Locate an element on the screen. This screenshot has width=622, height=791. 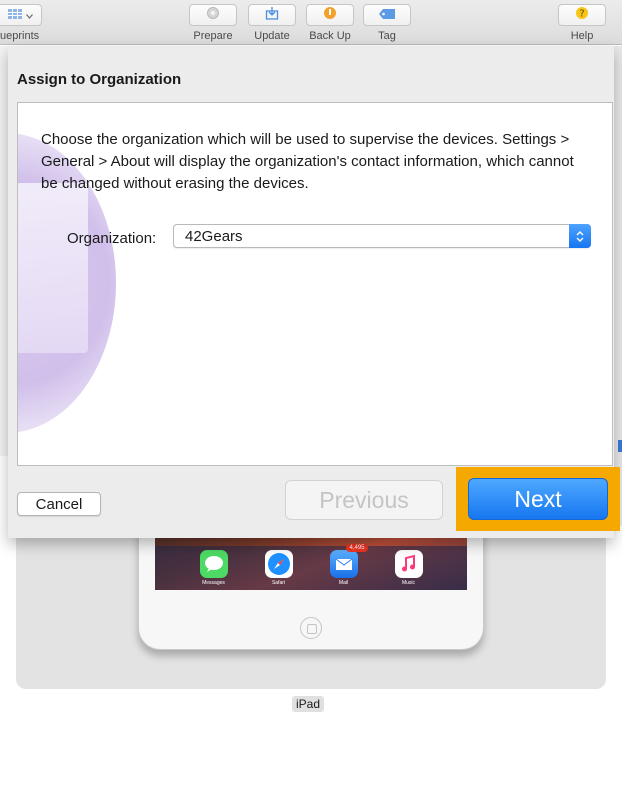
blueprints-control is located at coordinates (21, 15).